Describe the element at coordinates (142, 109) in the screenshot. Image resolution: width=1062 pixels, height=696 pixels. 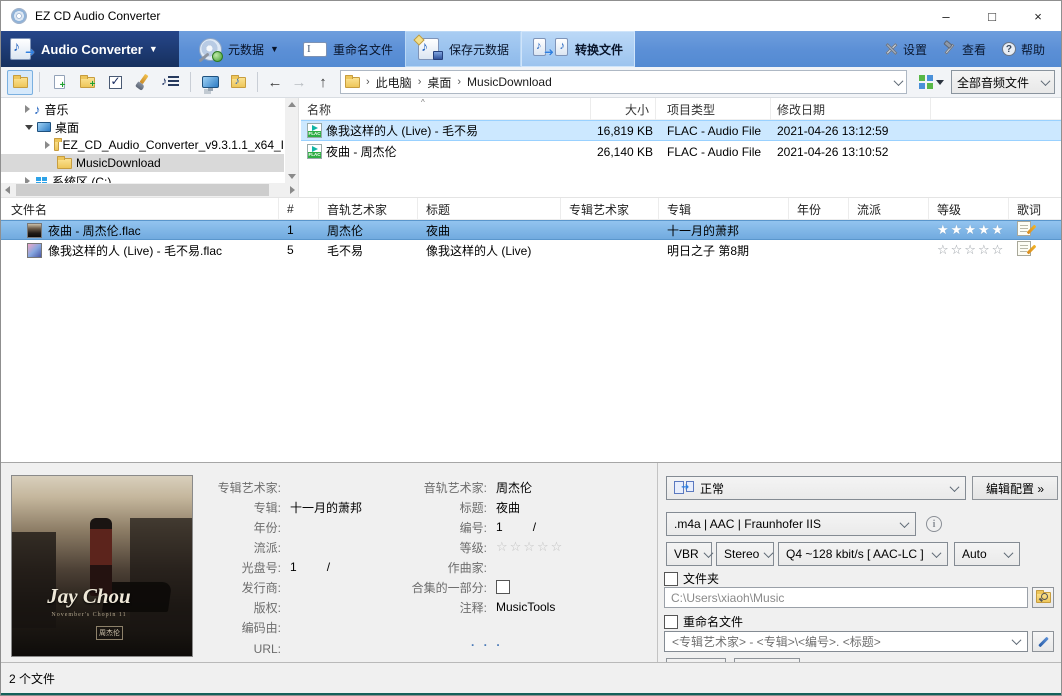
I see `tree-item-music: ♪ 音乐` at that location.